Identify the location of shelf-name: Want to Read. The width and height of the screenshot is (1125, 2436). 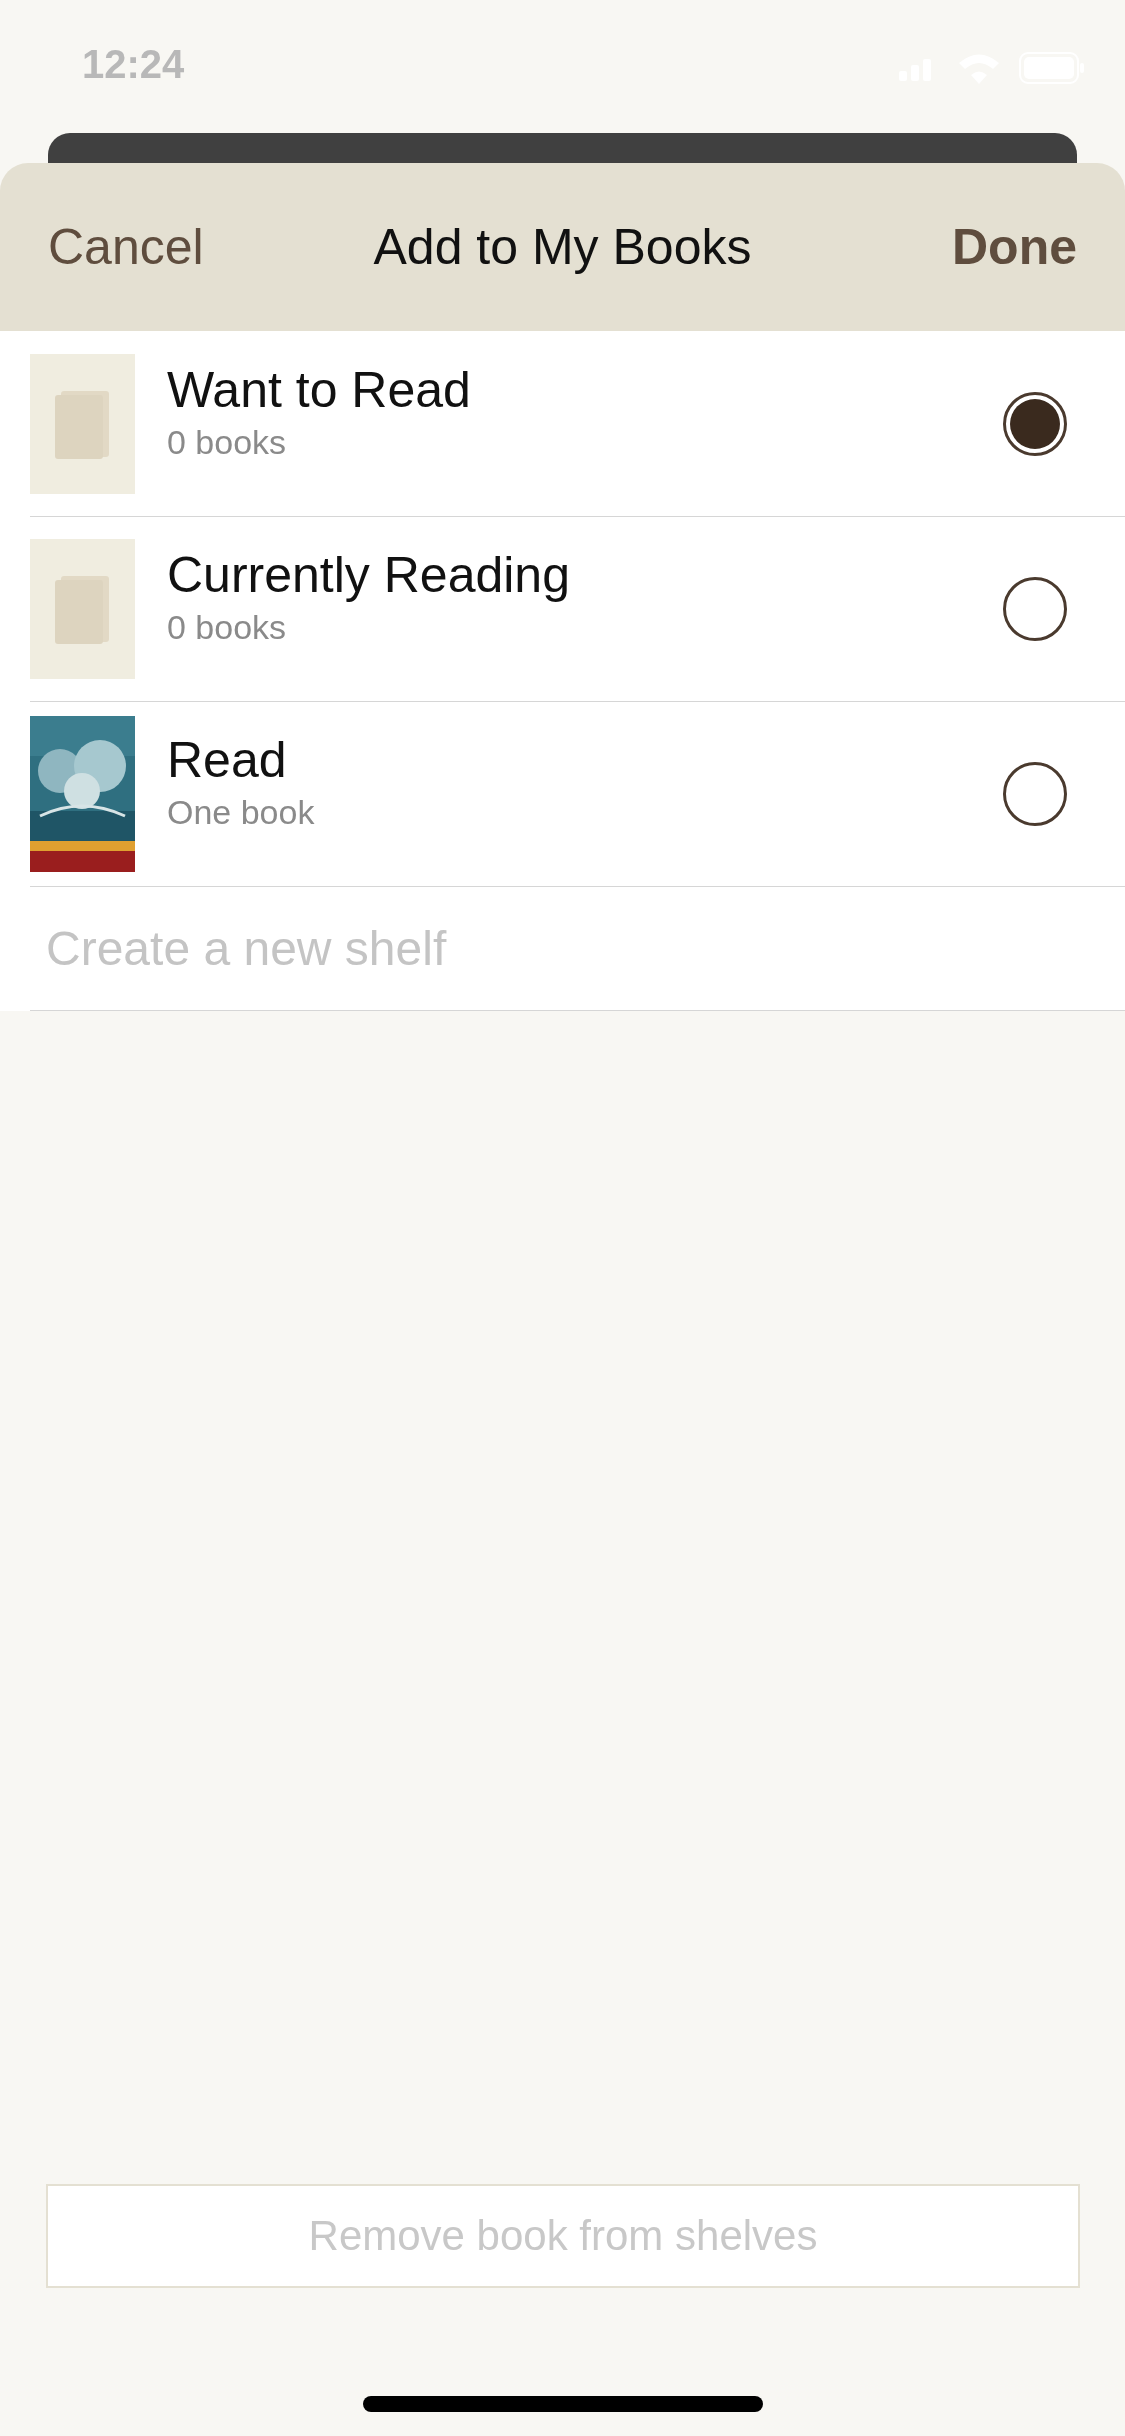
(319, 389).